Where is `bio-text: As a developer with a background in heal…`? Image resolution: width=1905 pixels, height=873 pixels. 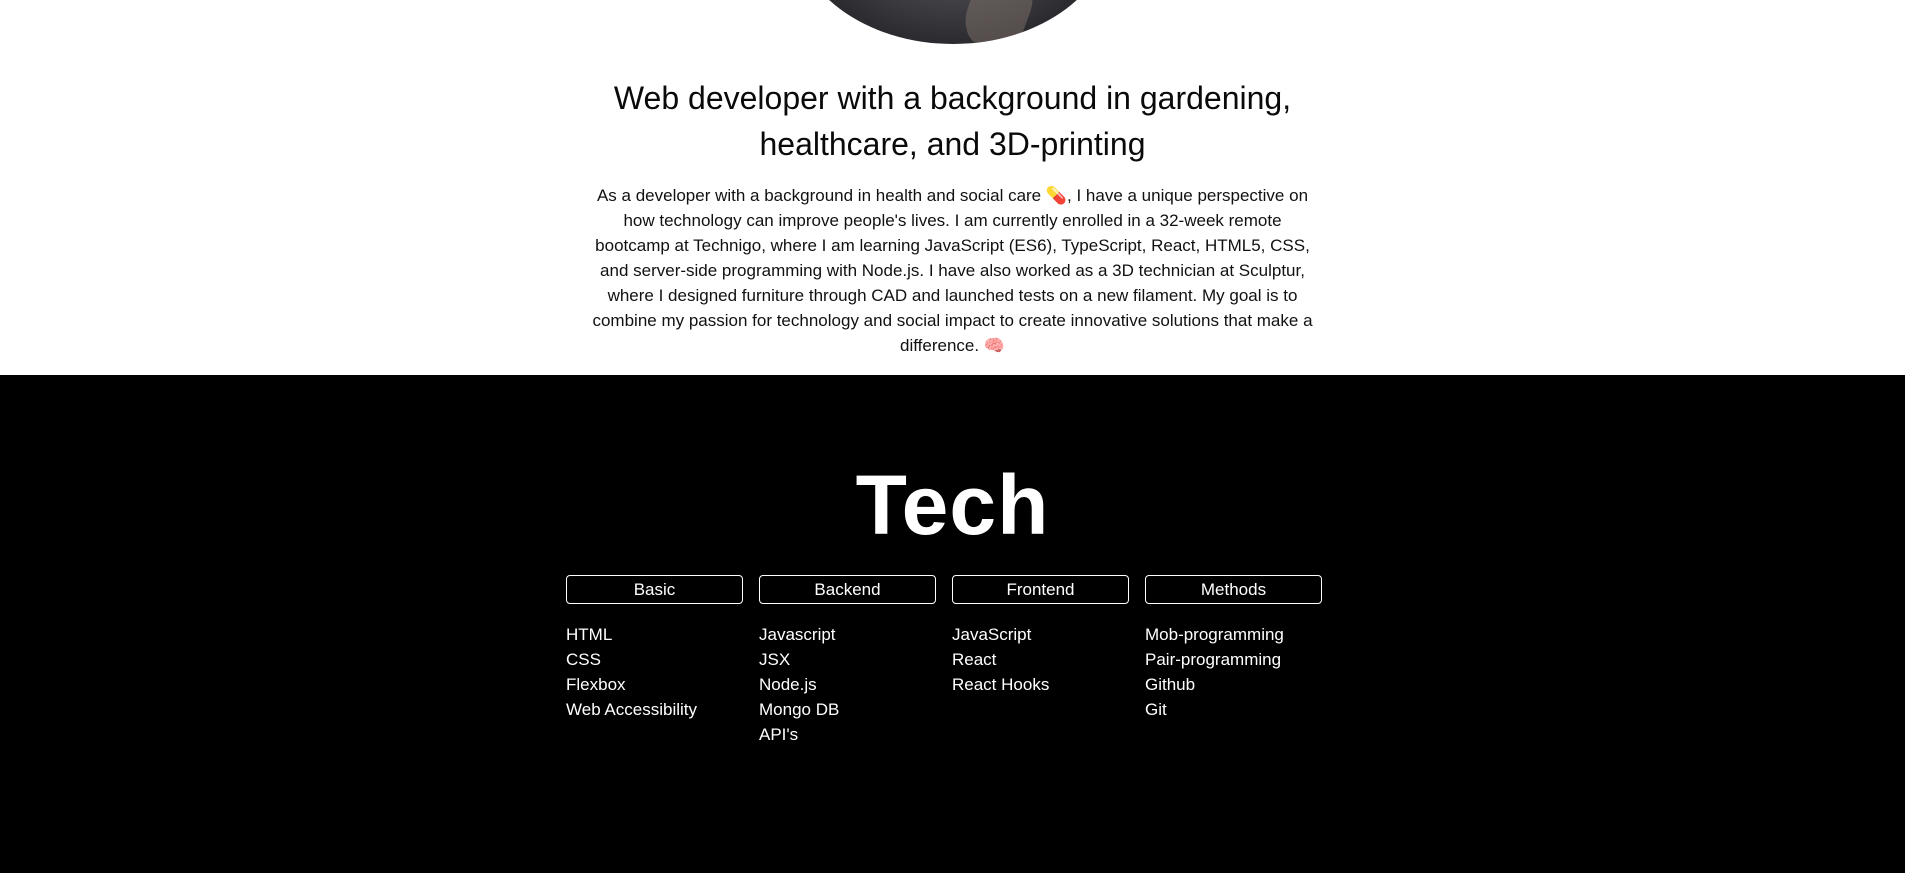 bio-text: As a developer with a background in heal… is located at coordinates (952, 270).